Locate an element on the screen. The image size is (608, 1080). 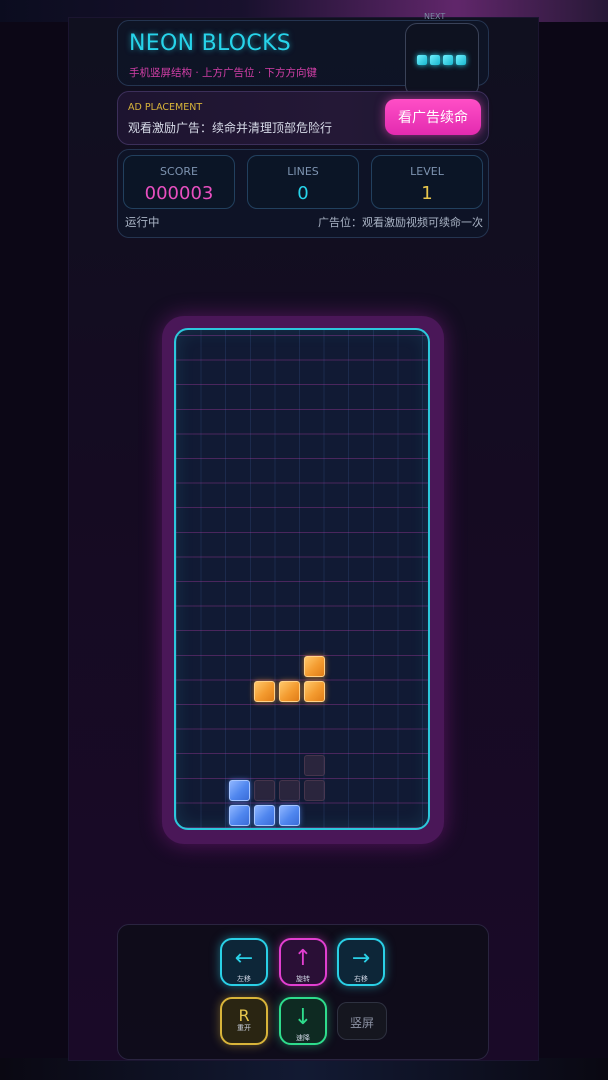
restart-caption: 重开 is located at coordinates (244, 1028).